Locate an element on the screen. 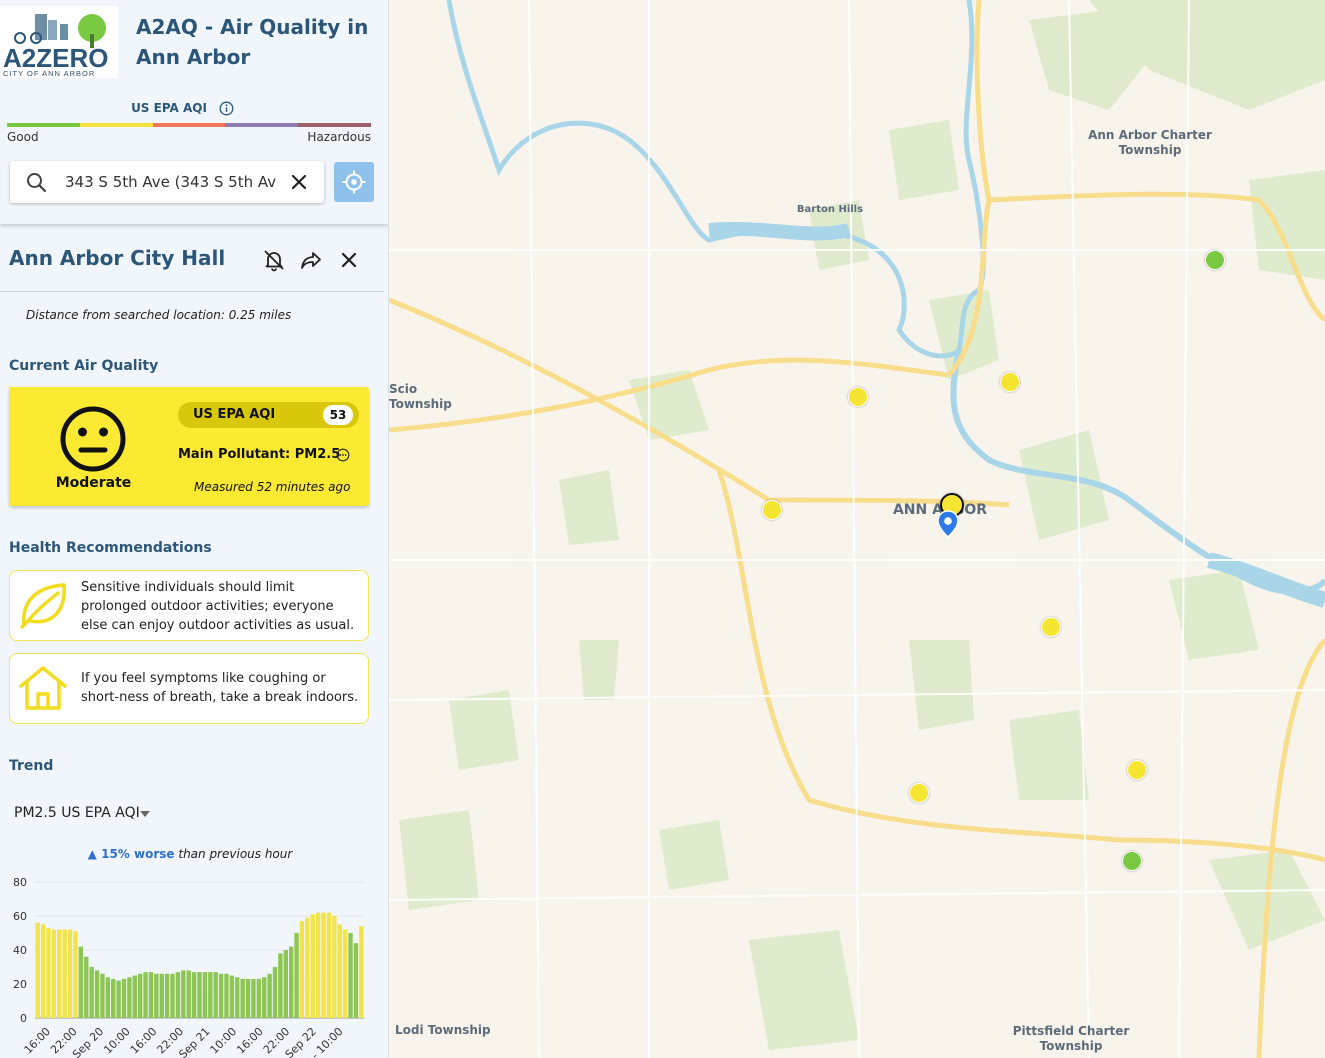 Image resolution: width=1325 pixels, height=1058 pixels. aqi-scale-bar is located at coordinates (189, 125).